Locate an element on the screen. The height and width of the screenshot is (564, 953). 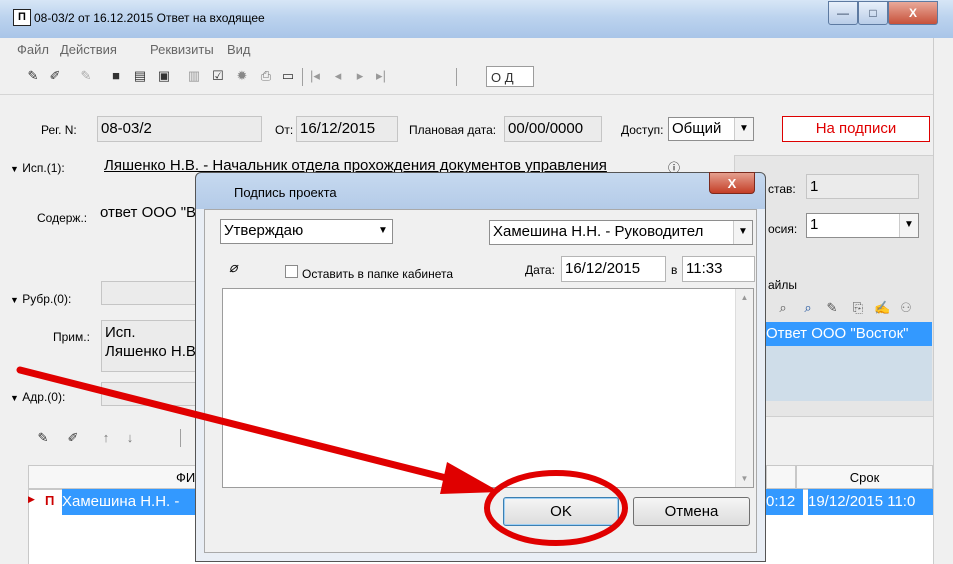
search-file-icon: ⌕ is located at coordinates (808, 308).